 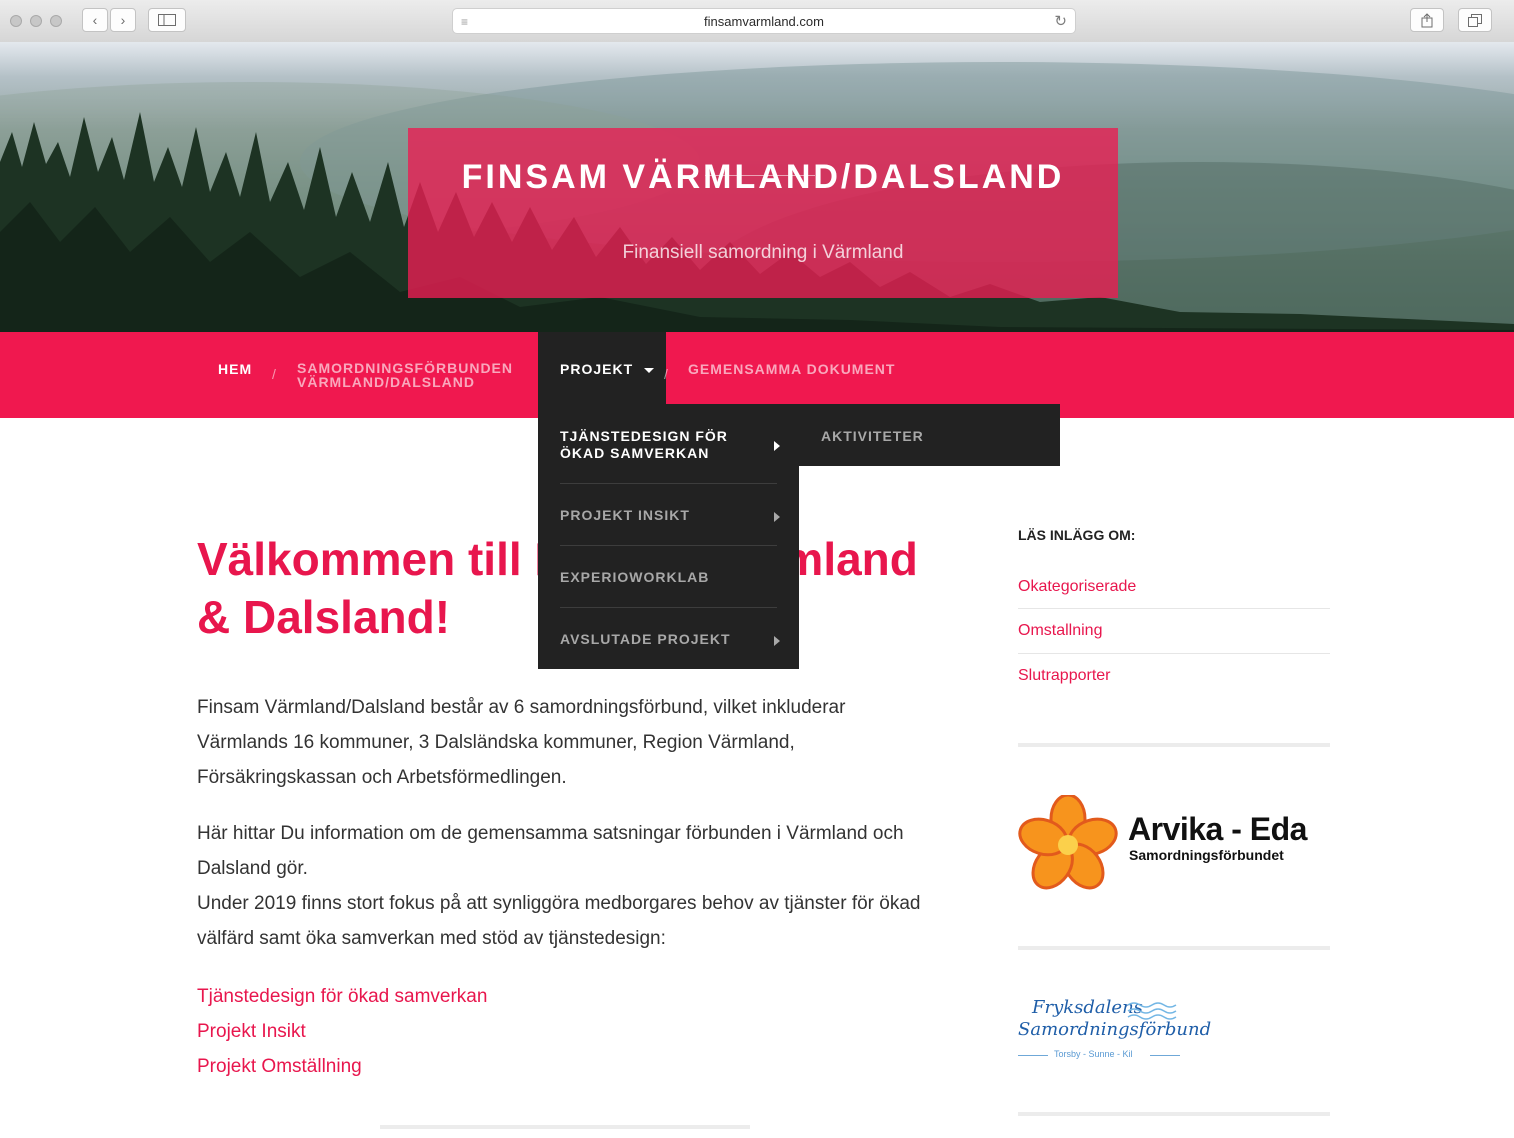 I want to click on chevron-right-icon: ›, so click(x=123, y=20).